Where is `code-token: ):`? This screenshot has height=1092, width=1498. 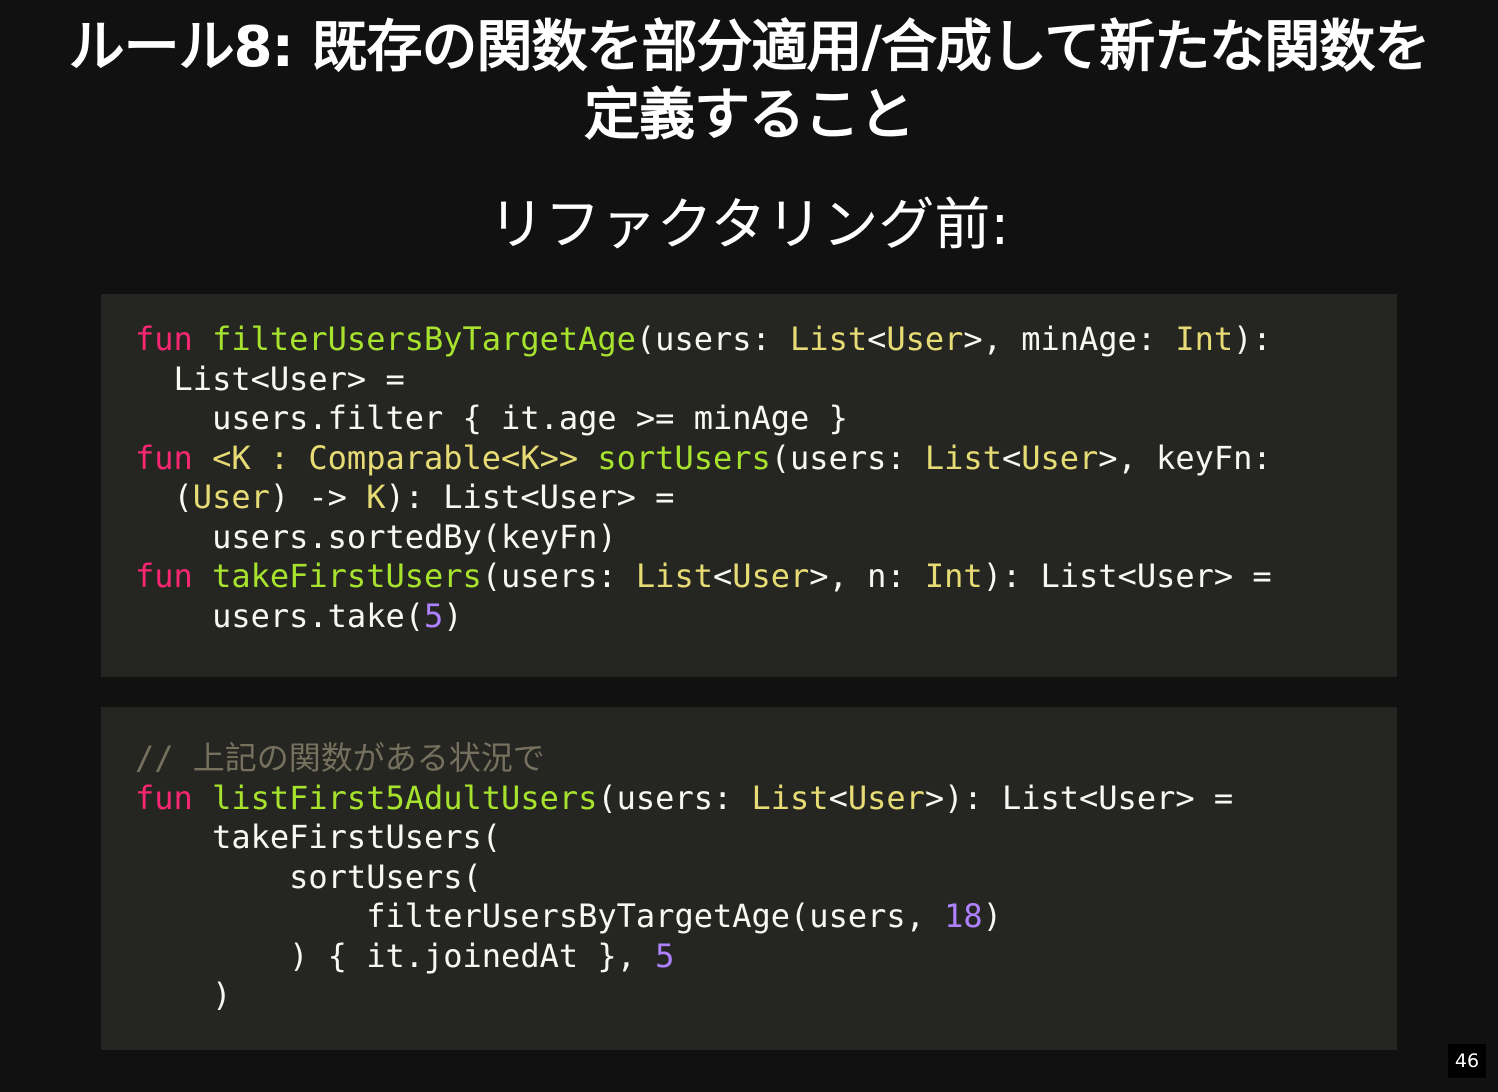 code-token: ): is located at coordinates (1252, 339).